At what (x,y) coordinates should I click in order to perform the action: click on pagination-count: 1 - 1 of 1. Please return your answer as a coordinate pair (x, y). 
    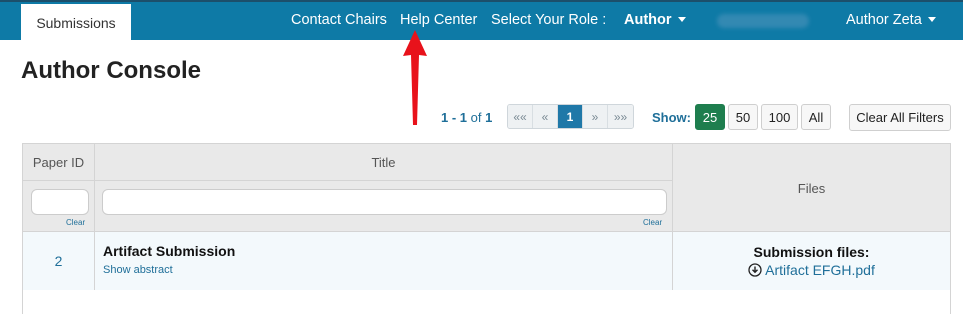
    Looking at the image, I should click on (466, 117).